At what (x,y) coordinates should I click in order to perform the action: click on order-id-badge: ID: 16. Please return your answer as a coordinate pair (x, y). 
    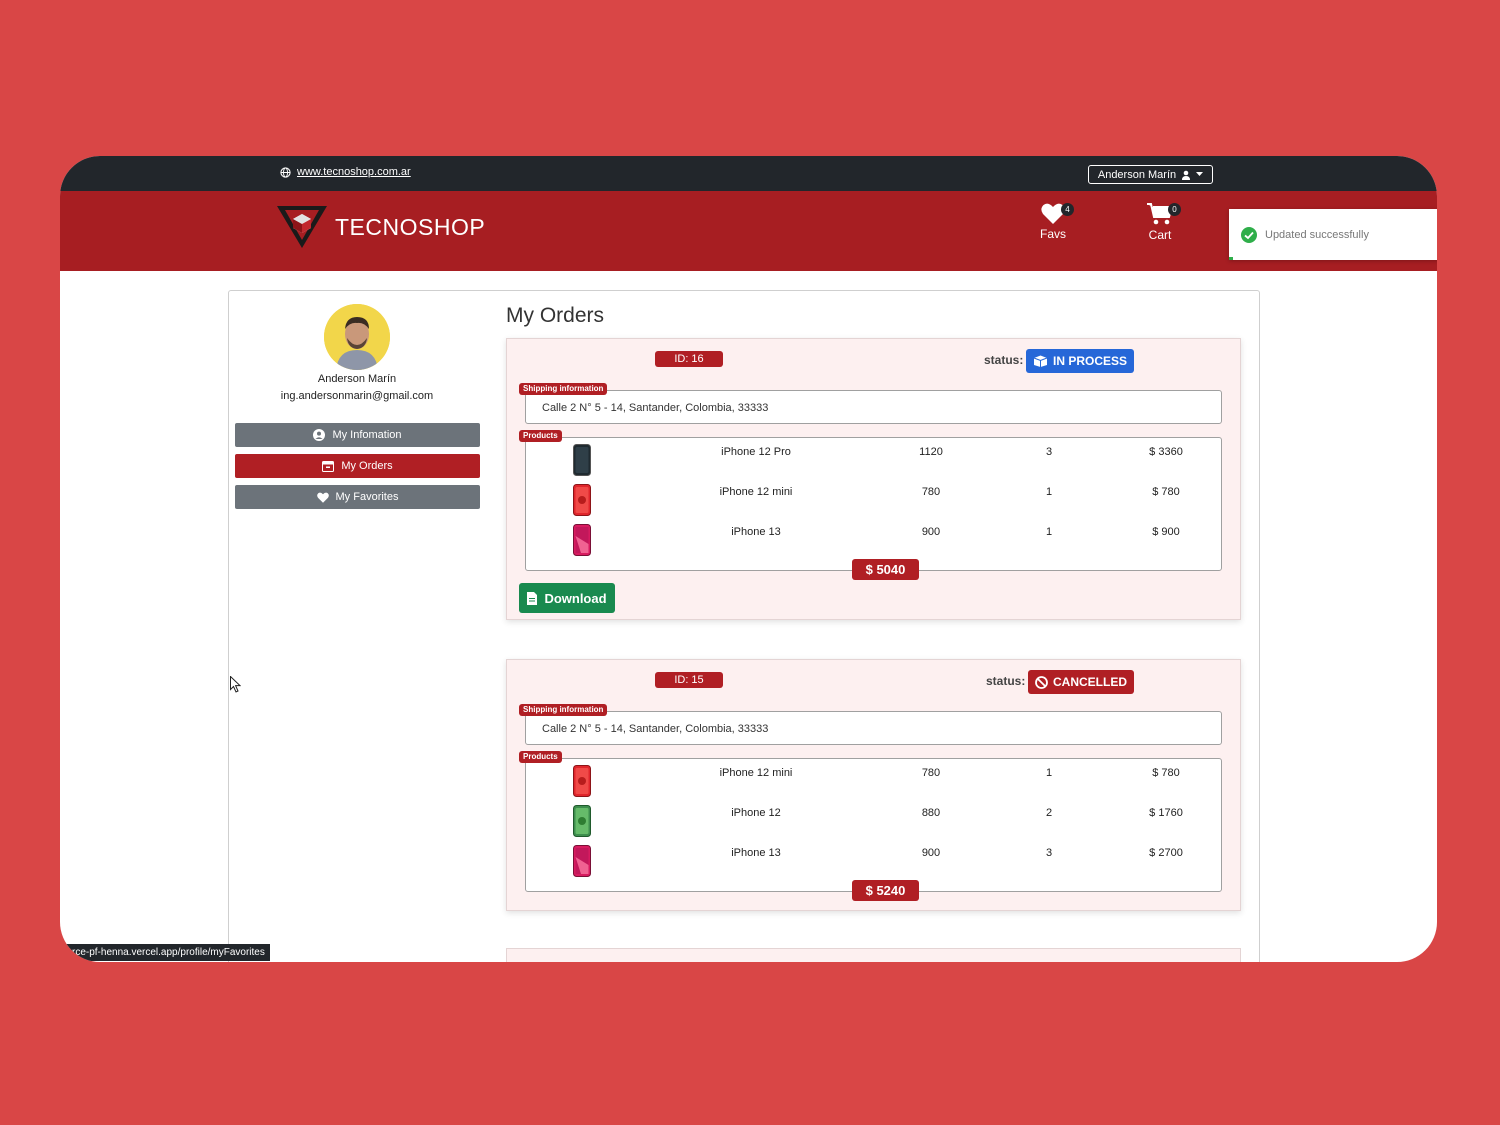
    Looking at the image, I should click on (689, 359).